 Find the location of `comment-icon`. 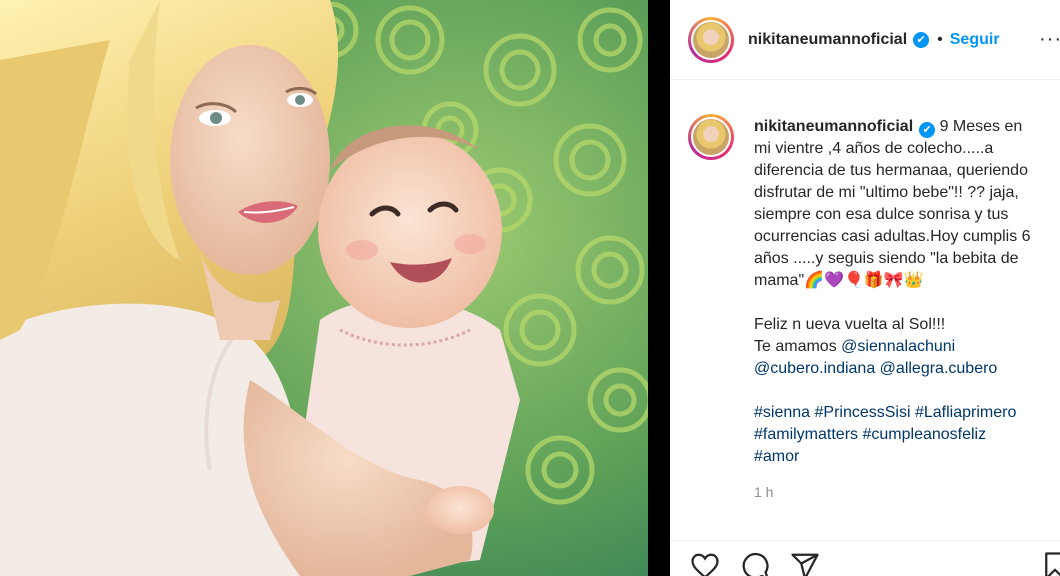

comment-icon is located at coordinates (755, 563).